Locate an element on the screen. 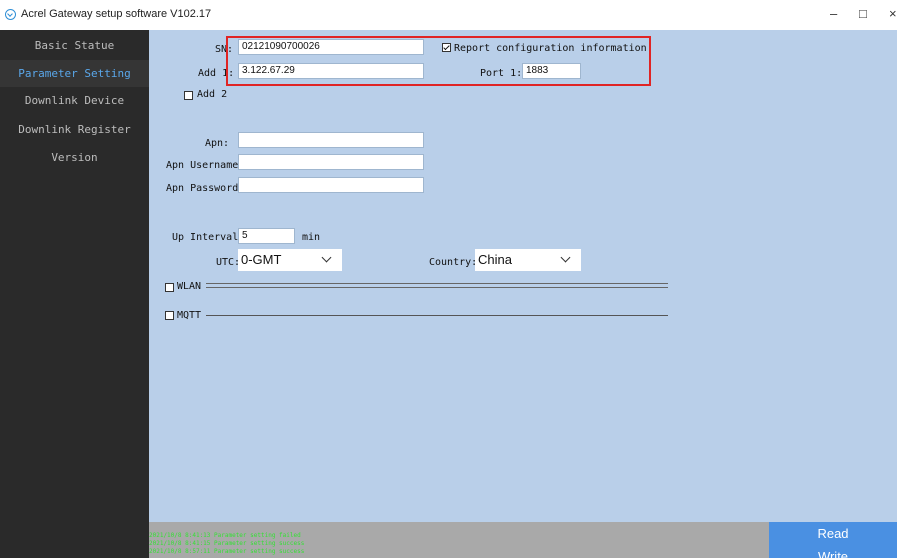 Image resolution: width=897 pixels, height=558 pixels. sidebar-item-parameter-setting: Parameter Setting is located at coordinates (74, 73).